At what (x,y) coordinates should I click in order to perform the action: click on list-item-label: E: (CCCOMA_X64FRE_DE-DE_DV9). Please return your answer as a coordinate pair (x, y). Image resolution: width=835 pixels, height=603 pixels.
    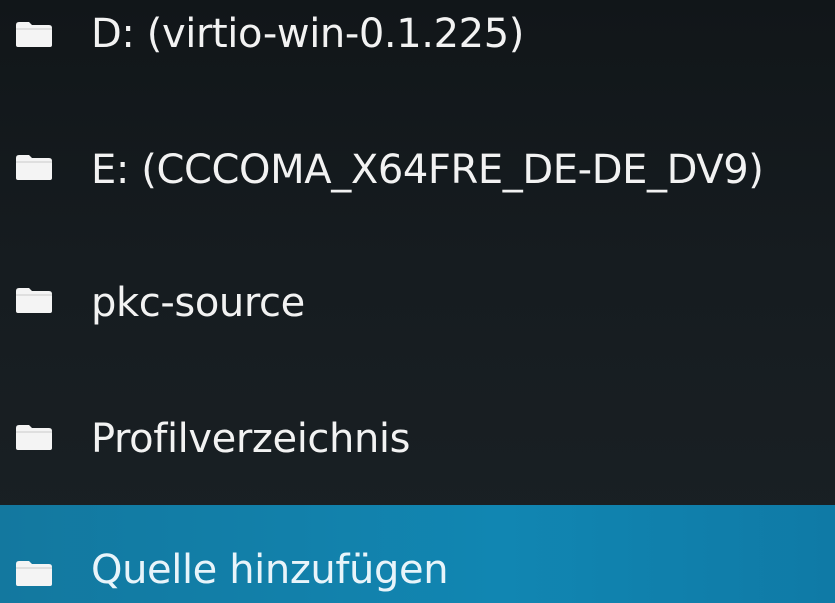
    Looking at the image, I should click on (427, 170).